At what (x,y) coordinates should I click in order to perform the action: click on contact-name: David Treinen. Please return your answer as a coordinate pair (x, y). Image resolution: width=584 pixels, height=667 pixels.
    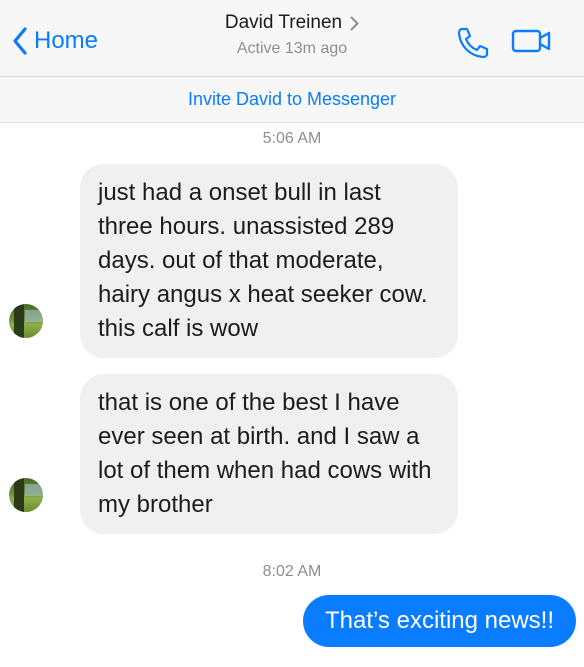
    Looking at the image, I should click on (283, 22).